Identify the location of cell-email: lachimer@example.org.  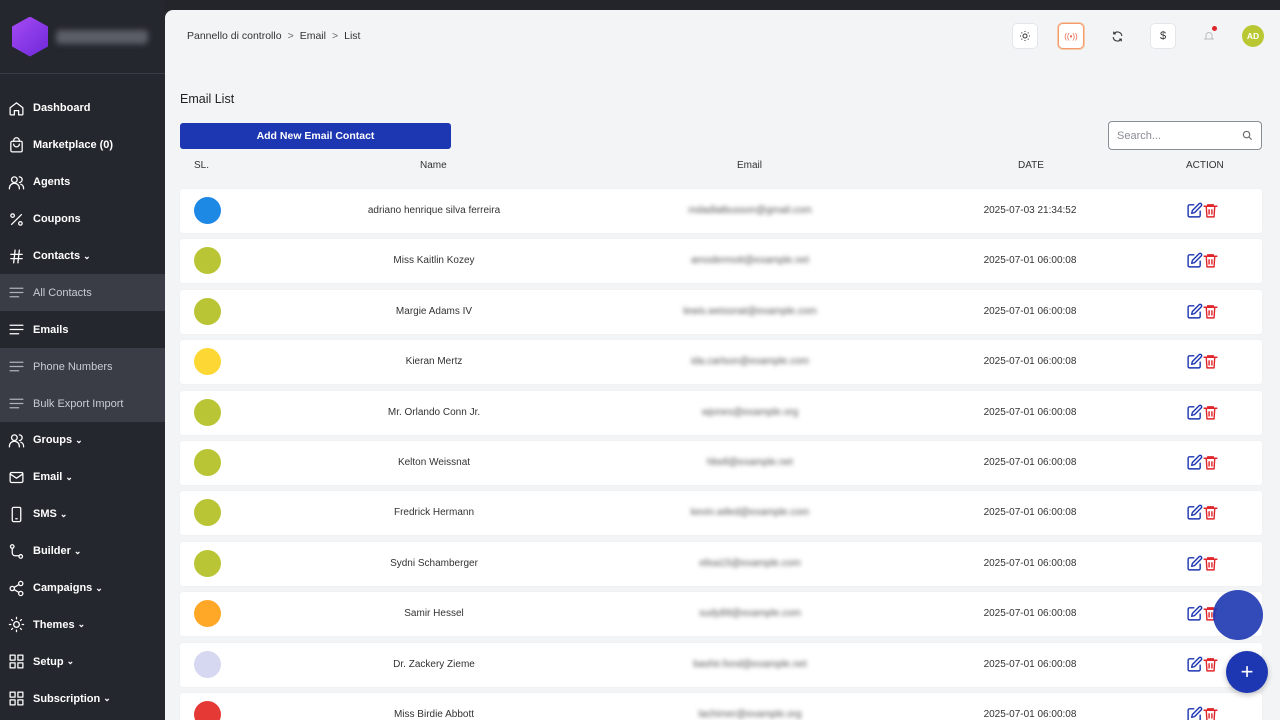
(750, 714).